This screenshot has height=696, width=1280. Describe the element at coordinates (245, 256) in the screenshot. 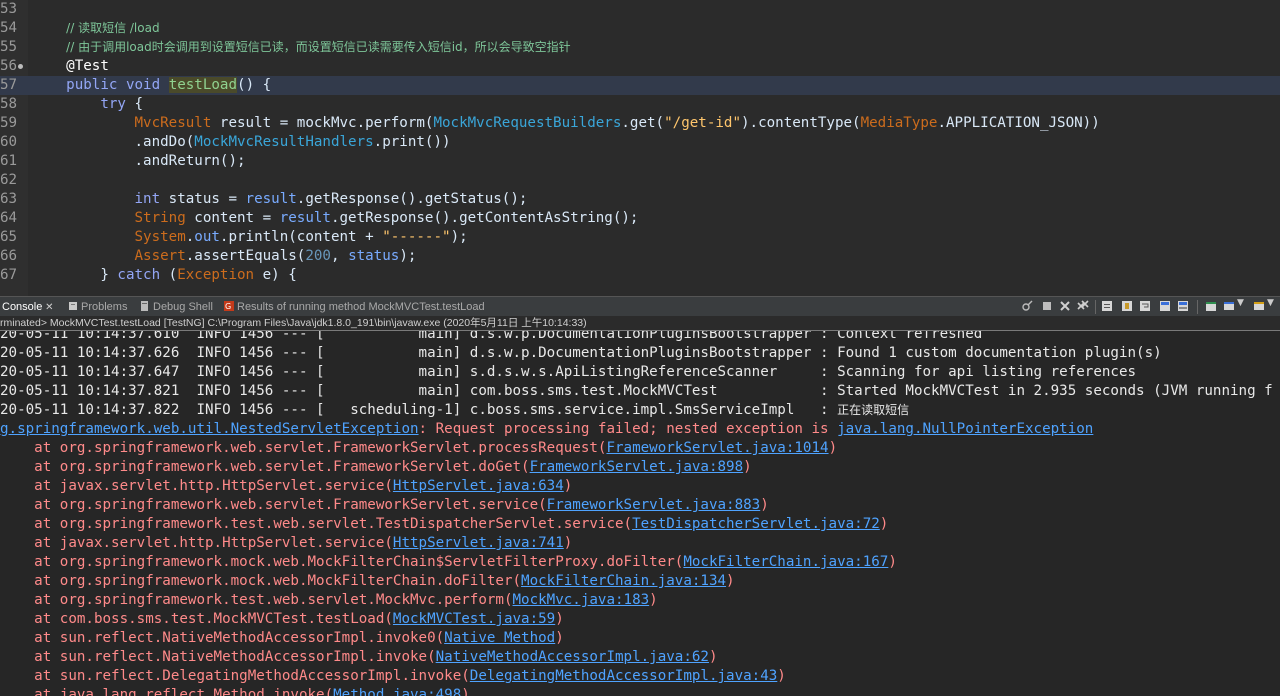

I see `code-token: .assertEquals(` at that location.